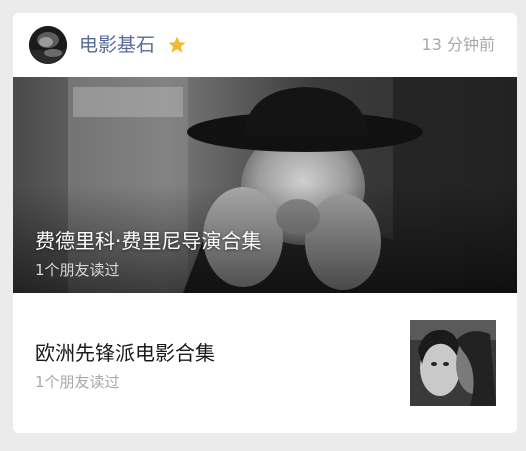 The image size is (526, 451). What do you see at coordinates (265, 45) in the screenshot?
I see `card-header: 电影基石 13 分钟前` at bounding box center [265, 45].